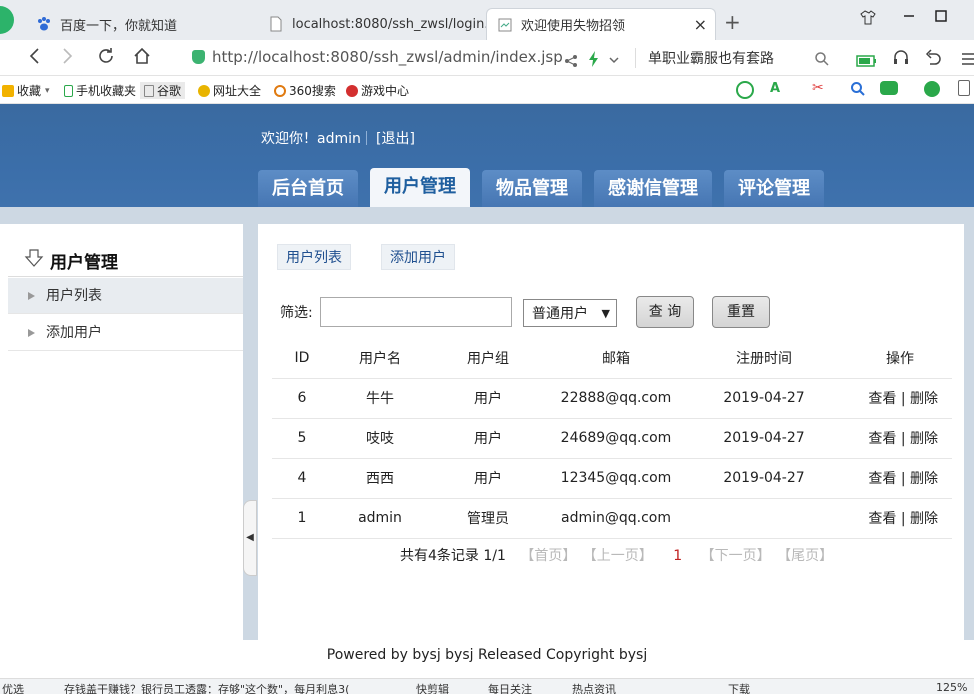  Describe the element at coordinates (47, 90) in the screenshot. I see `chevron-down-icon: ▾` at that location.